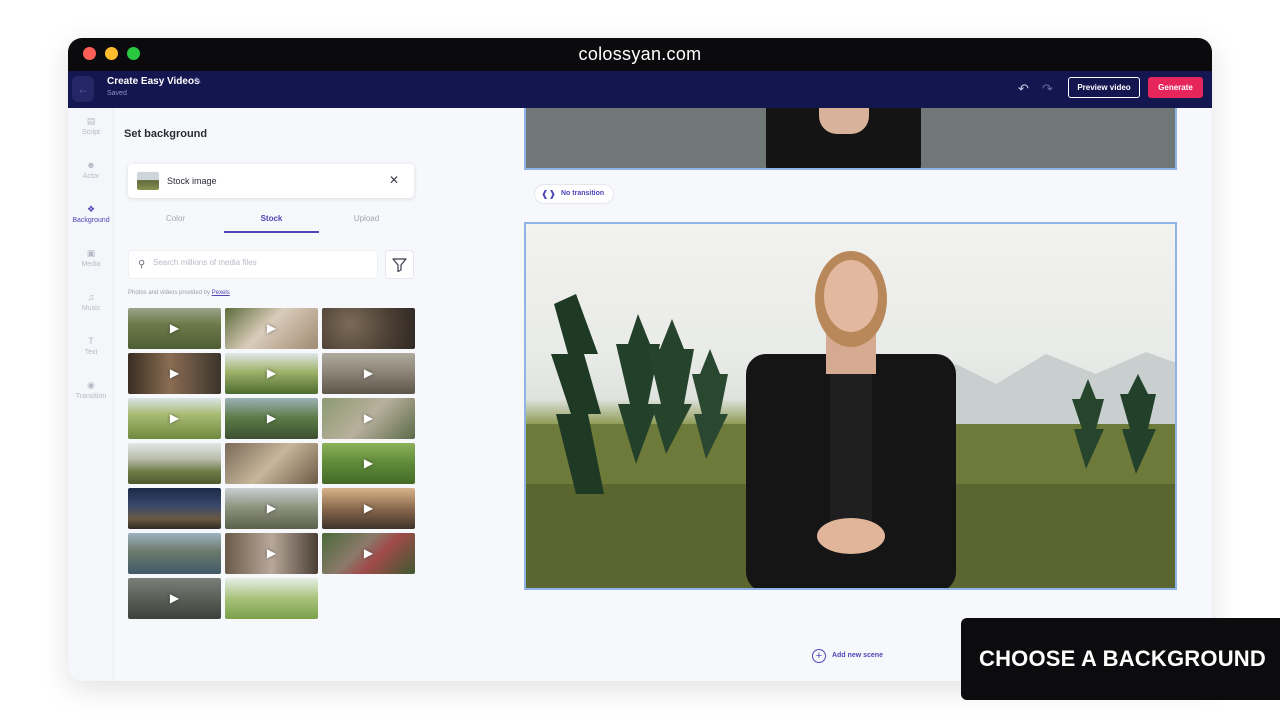  What do you see at coordinates (169, 293) in the screenshot?
I see `credit-text: Photos and videos provided by` at bounding box center [169, 293].